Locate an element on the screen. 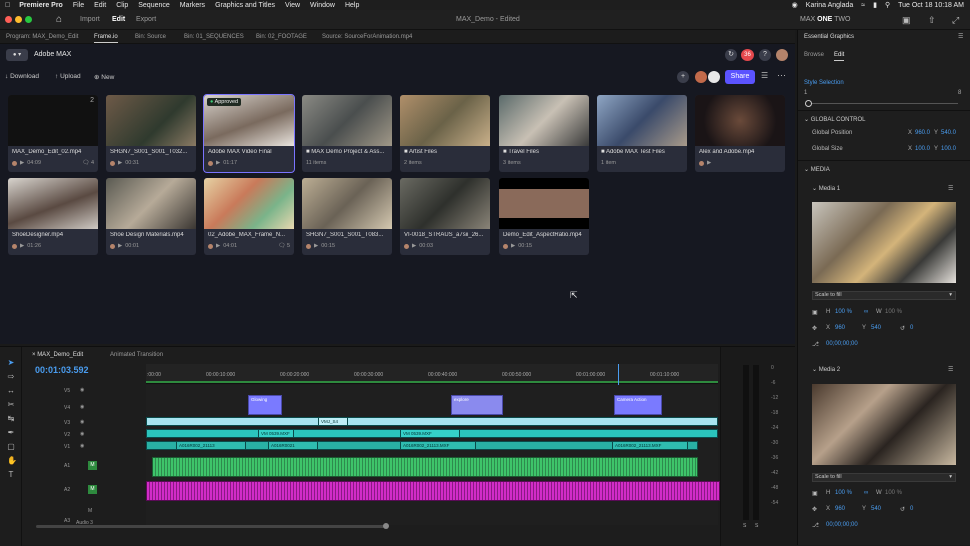 This screenshot has width=970, height=546. tab-edit: Edit is located at coordinates (118, 19).